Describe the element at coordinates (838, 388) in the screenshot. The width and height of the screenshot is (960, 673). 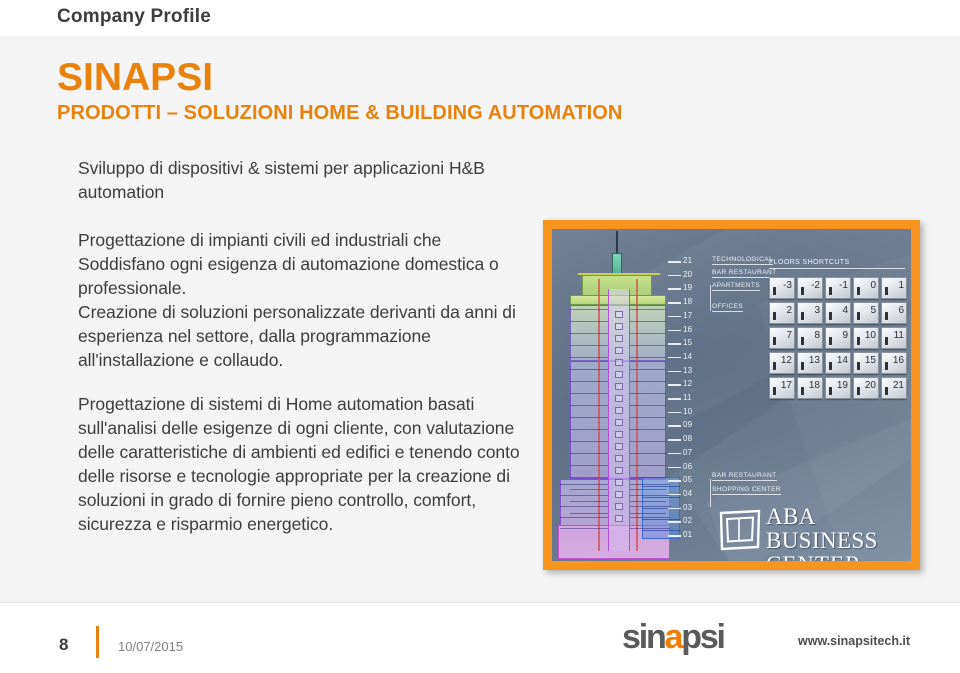
I see `floor-shortcut-button: 19` at that location.